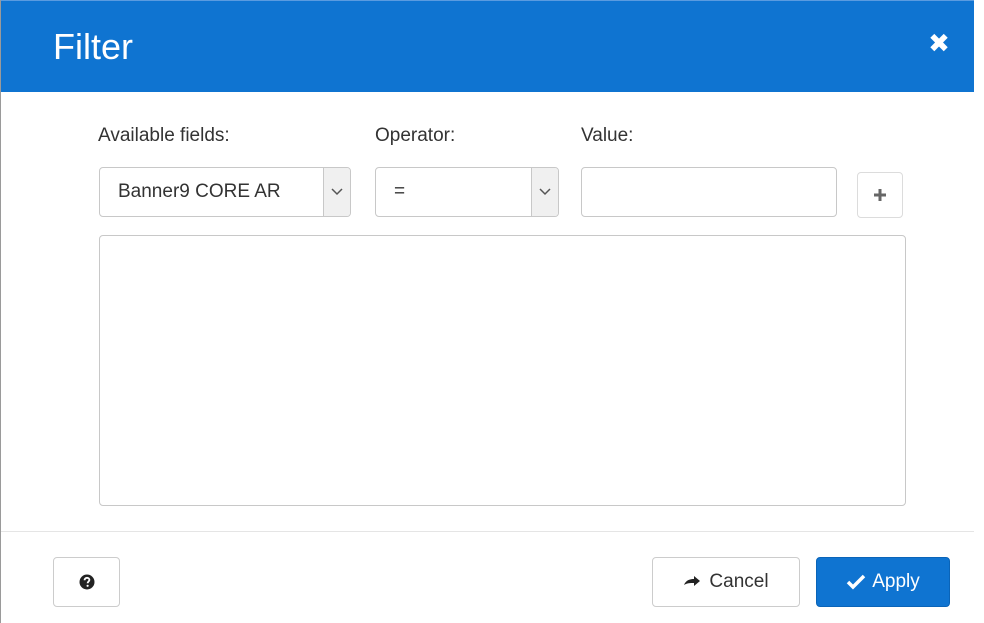  I want to click on available-fields-select: Banner9 CORE AR, so click(225, 192).